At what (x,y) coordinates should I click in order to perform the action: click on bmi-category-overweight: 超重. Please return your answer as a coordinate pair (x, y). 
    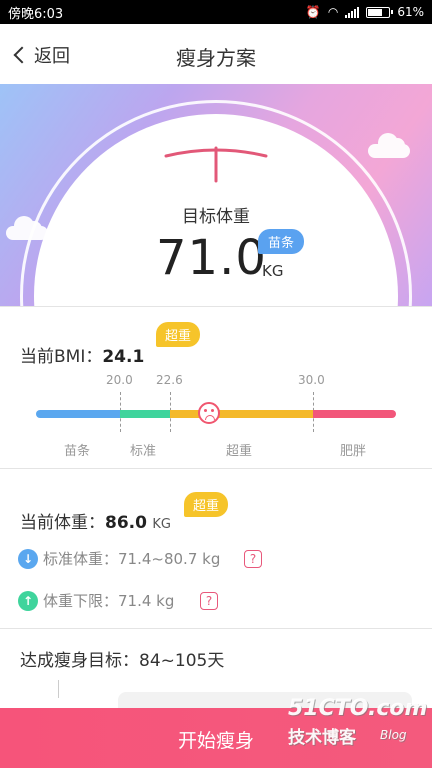
    Looking at the image, I should click on (239, 451).